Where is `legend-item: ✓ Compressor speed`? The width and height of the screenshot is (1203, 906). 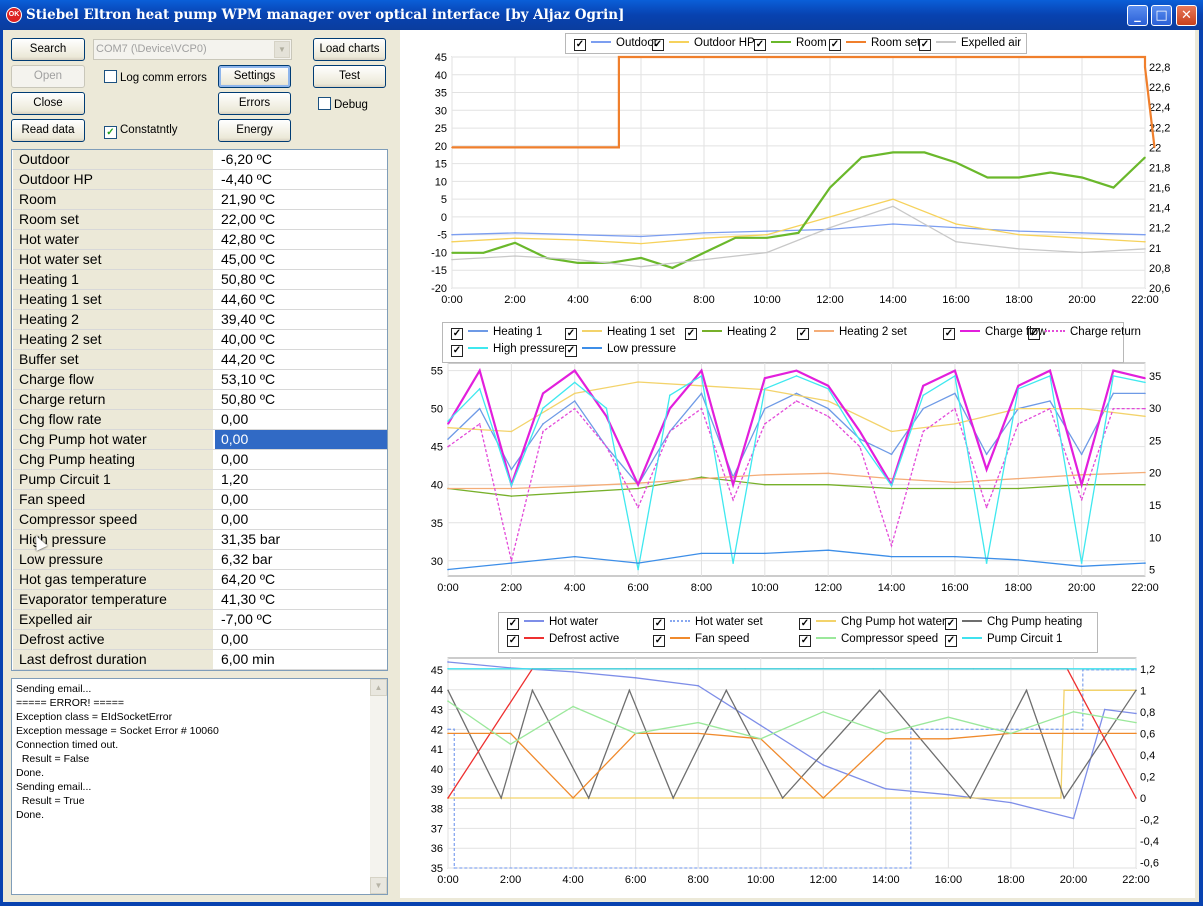 legend-item: ✓ Compressor speed is located at coordinates (868, 639).